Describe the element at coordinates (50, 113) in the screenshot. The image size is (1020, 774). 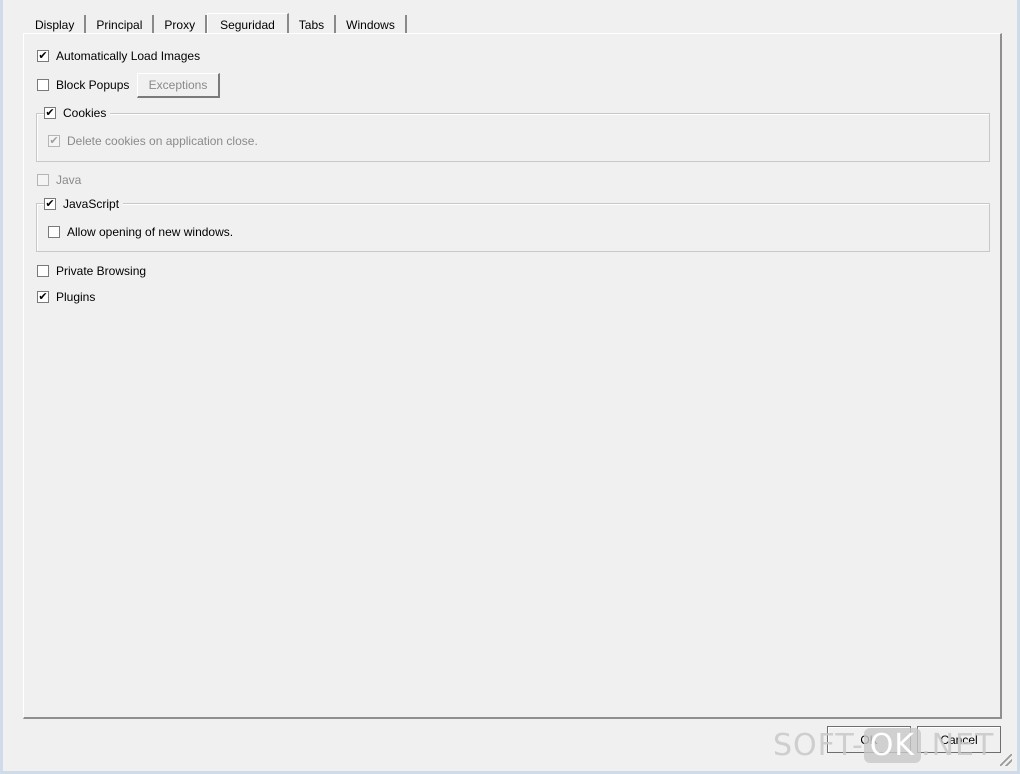
I see `cookies-checkbox: ✔` at that location.